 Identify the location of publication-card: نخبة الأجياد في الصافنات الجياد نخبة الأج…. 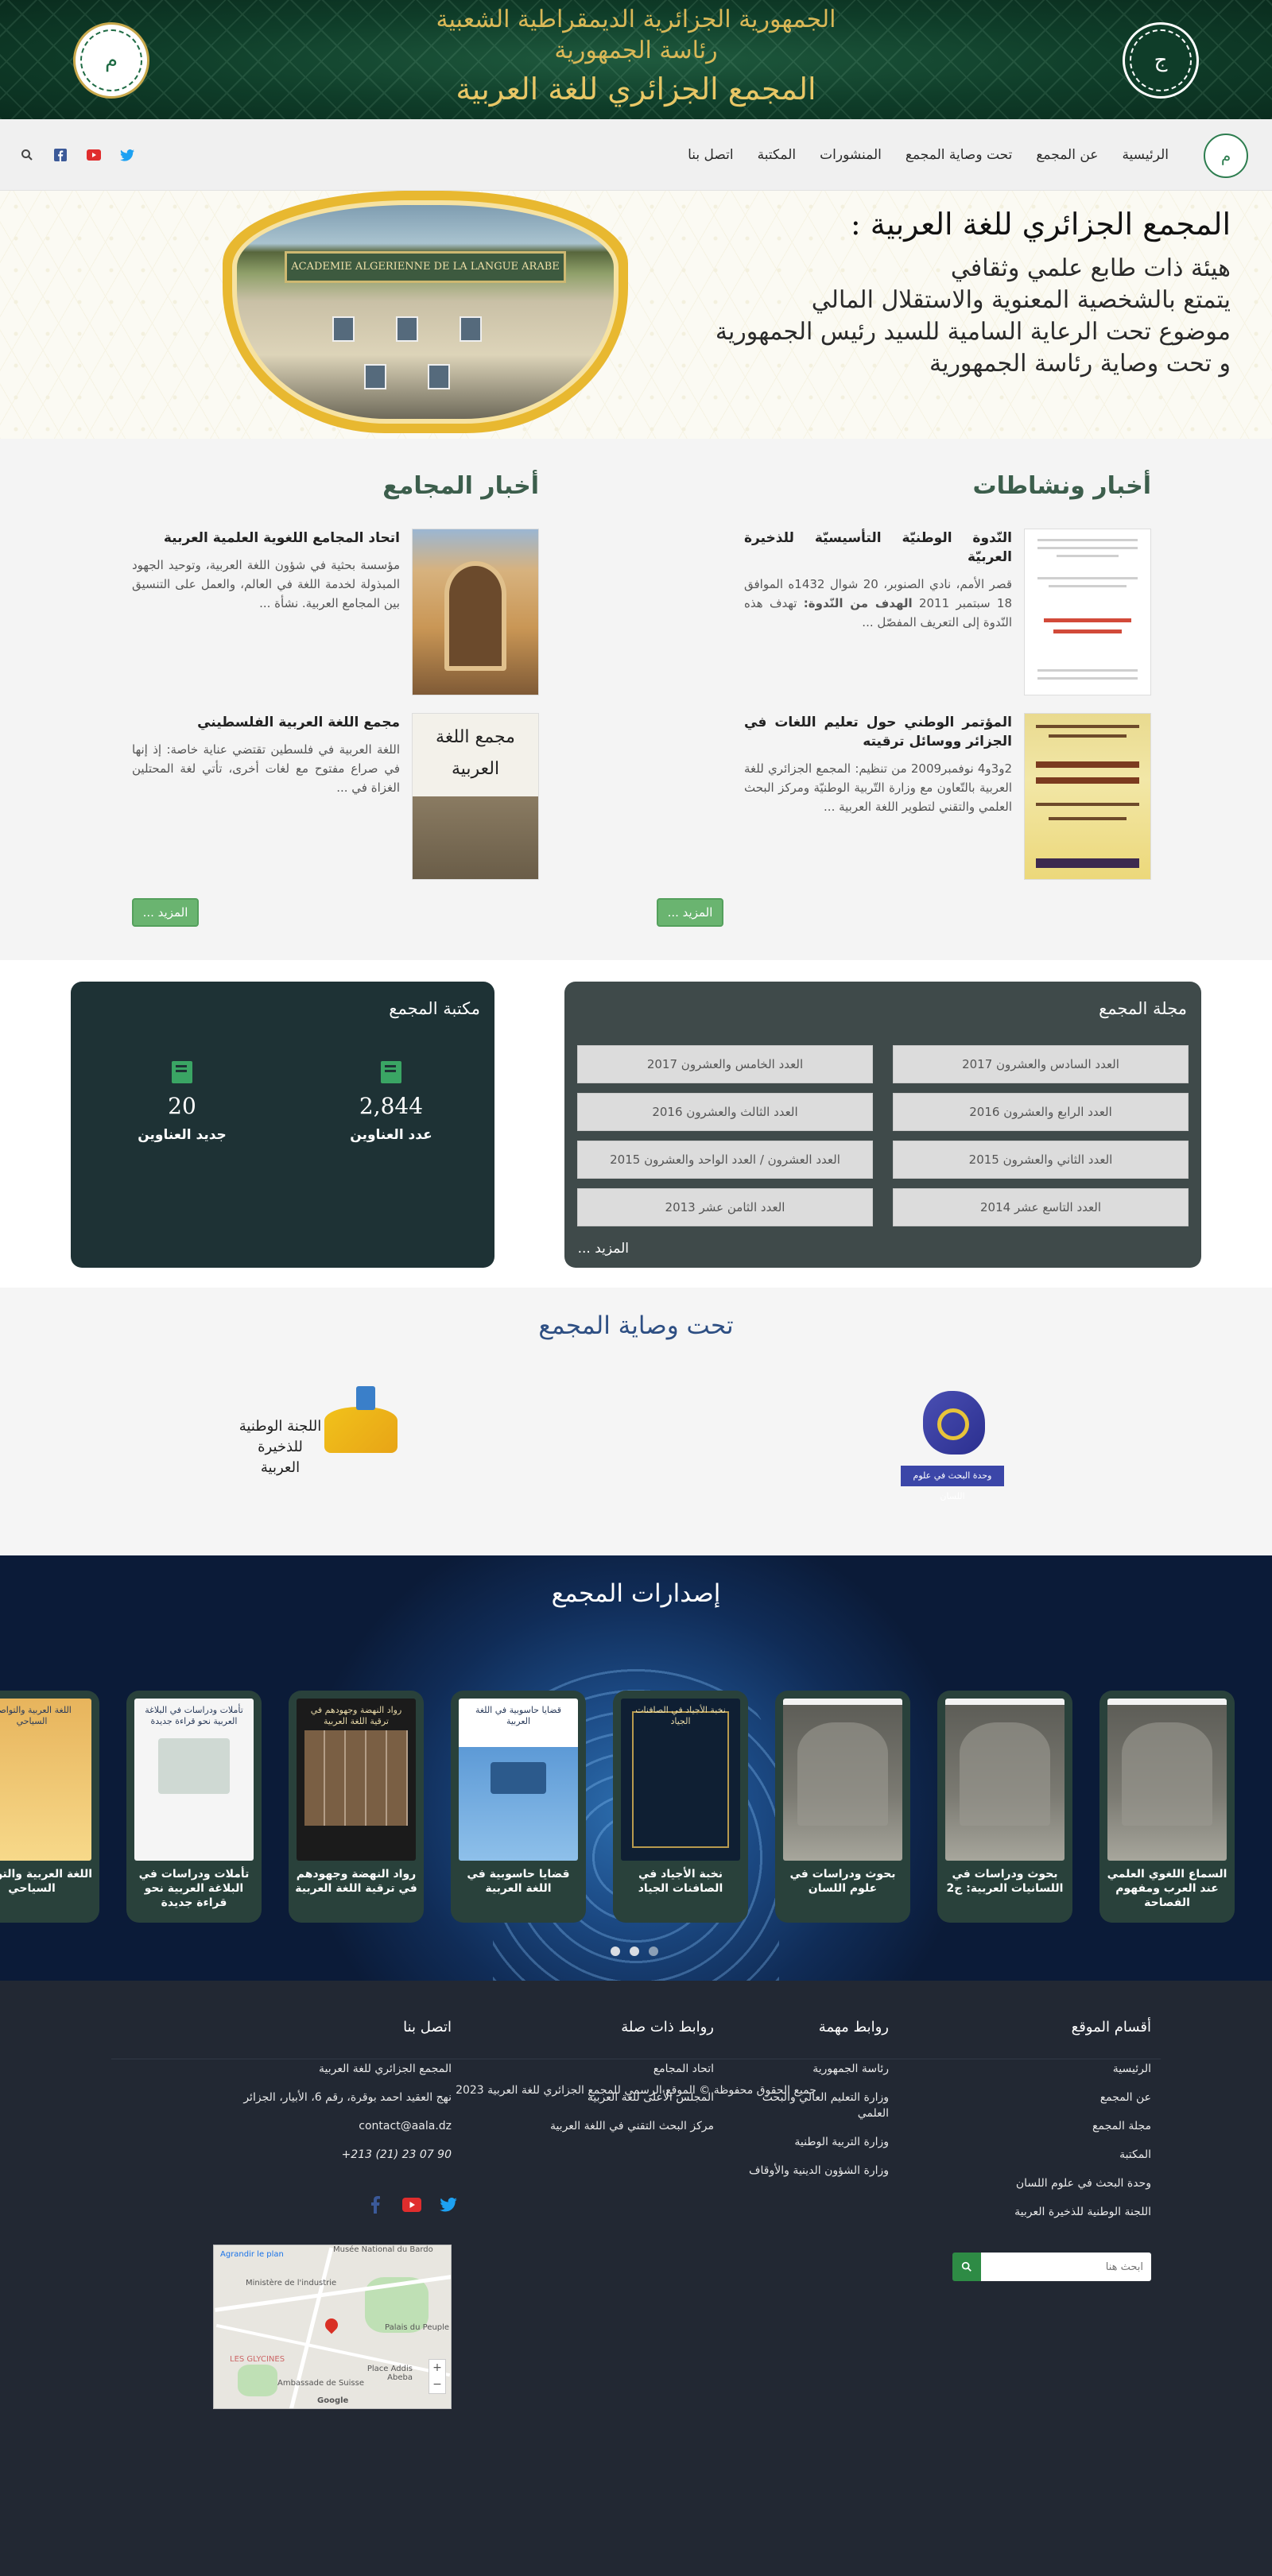
(680, 1807).